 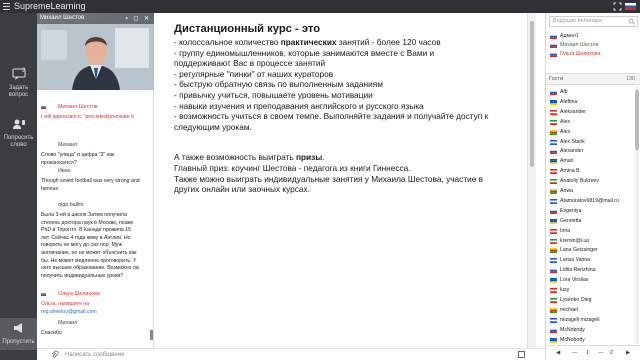 I want to click on message-author: Михаил, so click(x=68, y=323).